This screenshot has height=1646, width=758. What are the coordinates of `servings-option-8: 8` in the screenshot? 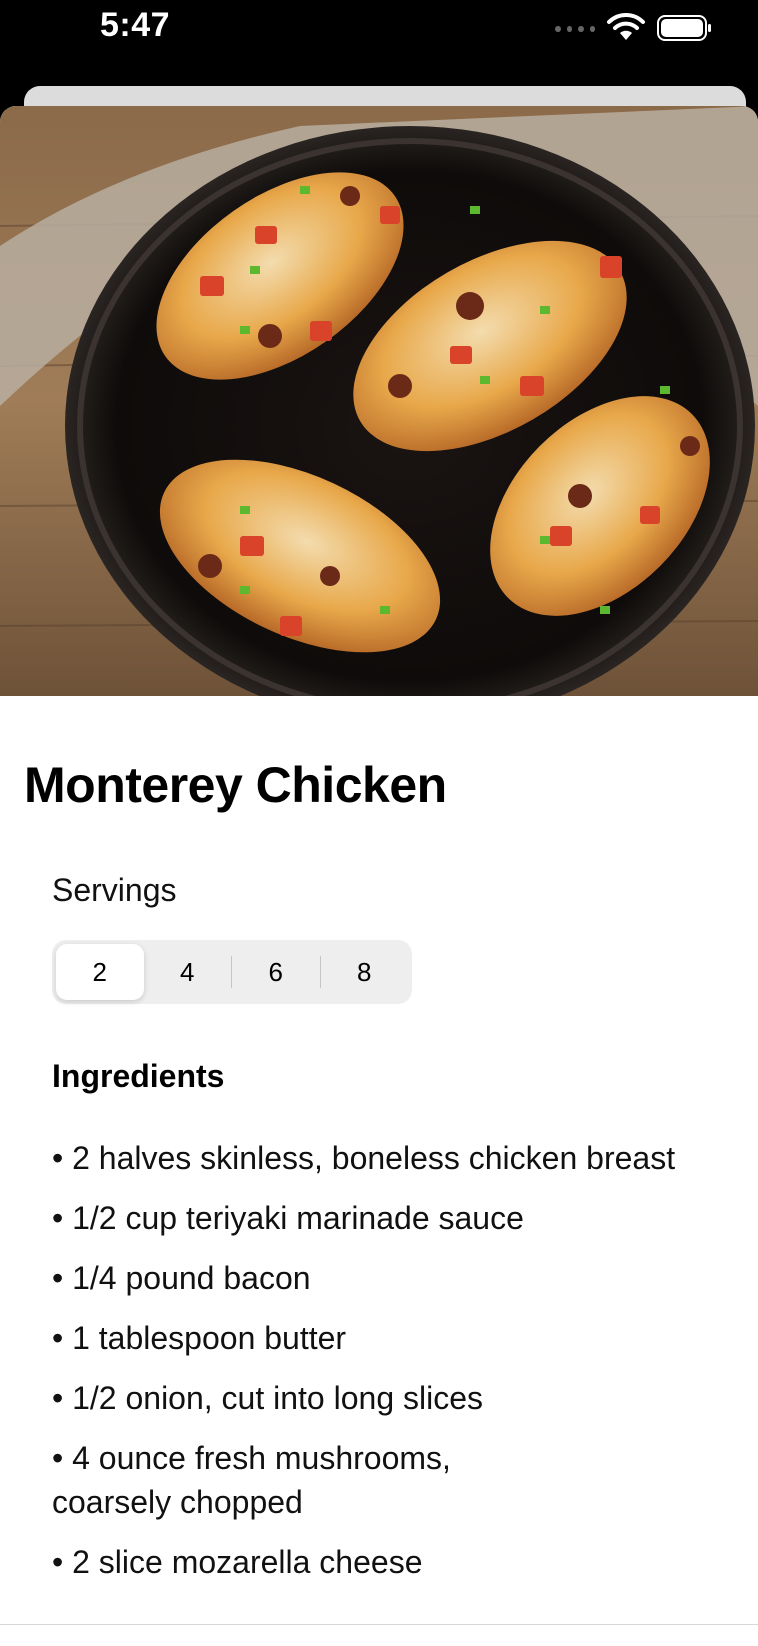 It's located at (365, 972).